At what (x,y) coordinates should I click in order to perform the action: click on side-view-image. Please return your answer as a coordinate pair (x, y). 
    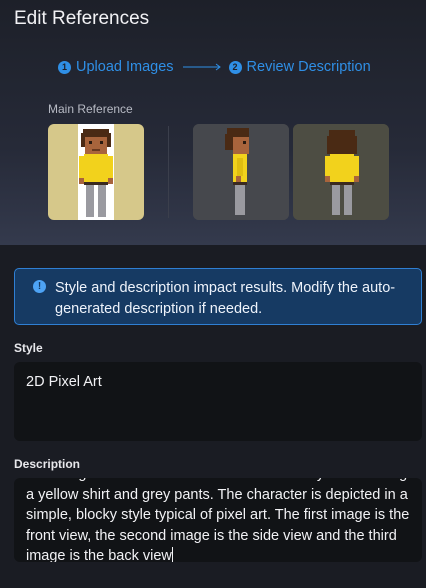
    Looking at the image, I should click on (241, 172).